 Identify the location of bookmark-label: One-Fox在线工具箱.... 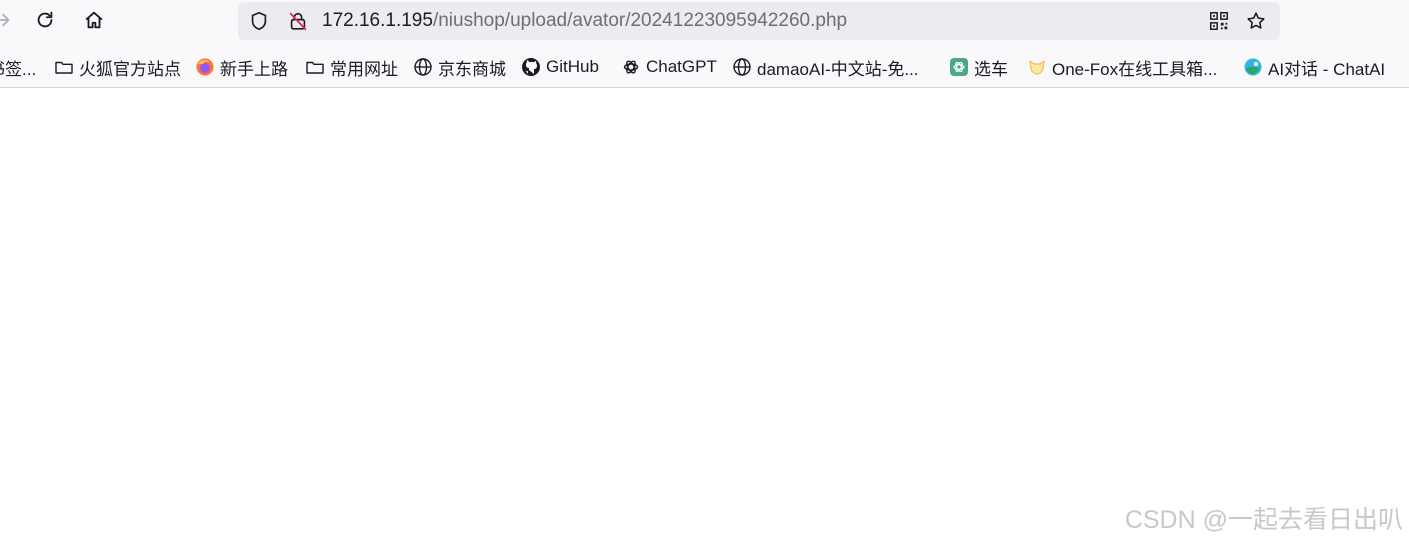
(1135, 69).